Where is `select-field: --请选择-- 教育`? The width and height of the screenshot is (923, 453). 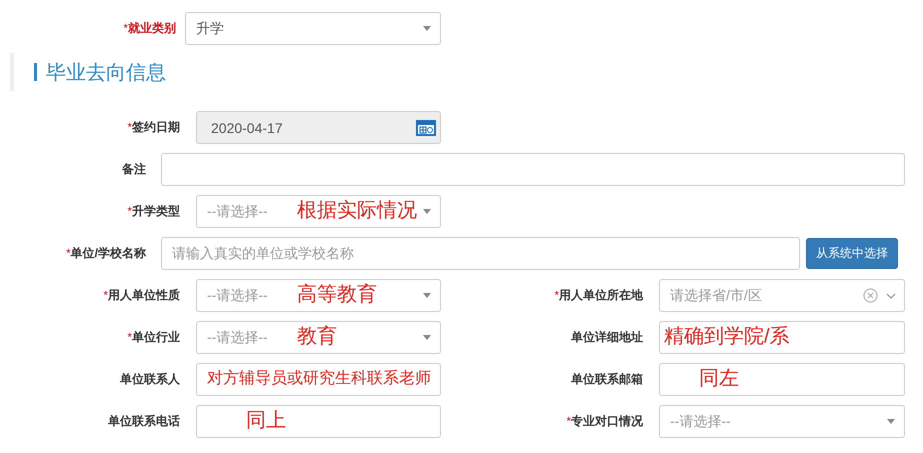
select-field: --请选择-- 教育 is located at coordinates (318, 337).